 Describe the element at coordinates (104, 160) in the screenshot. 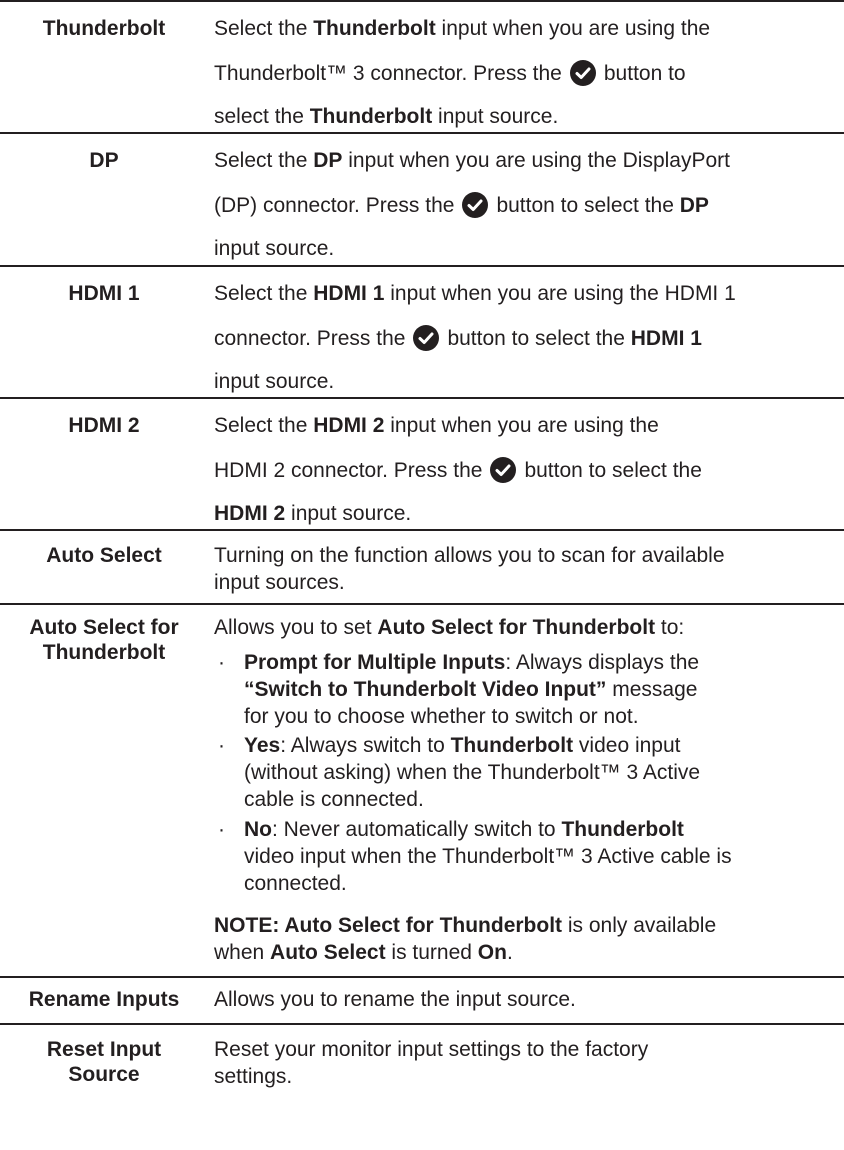

I see `row-term: DP` at that location.